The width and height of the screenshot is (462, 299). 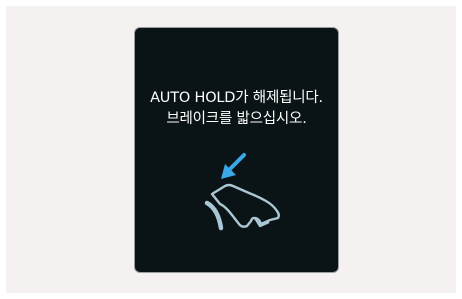 I want to click on pedal-icon, so click(x=214, y=215).